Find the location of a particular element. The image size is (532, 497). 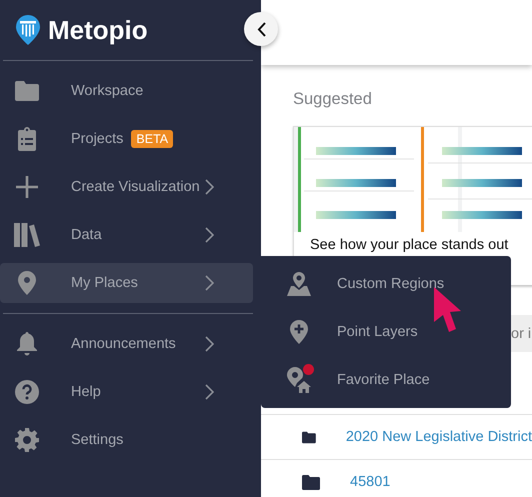

sidebar-item: Help is located at coordinates (126, 392).